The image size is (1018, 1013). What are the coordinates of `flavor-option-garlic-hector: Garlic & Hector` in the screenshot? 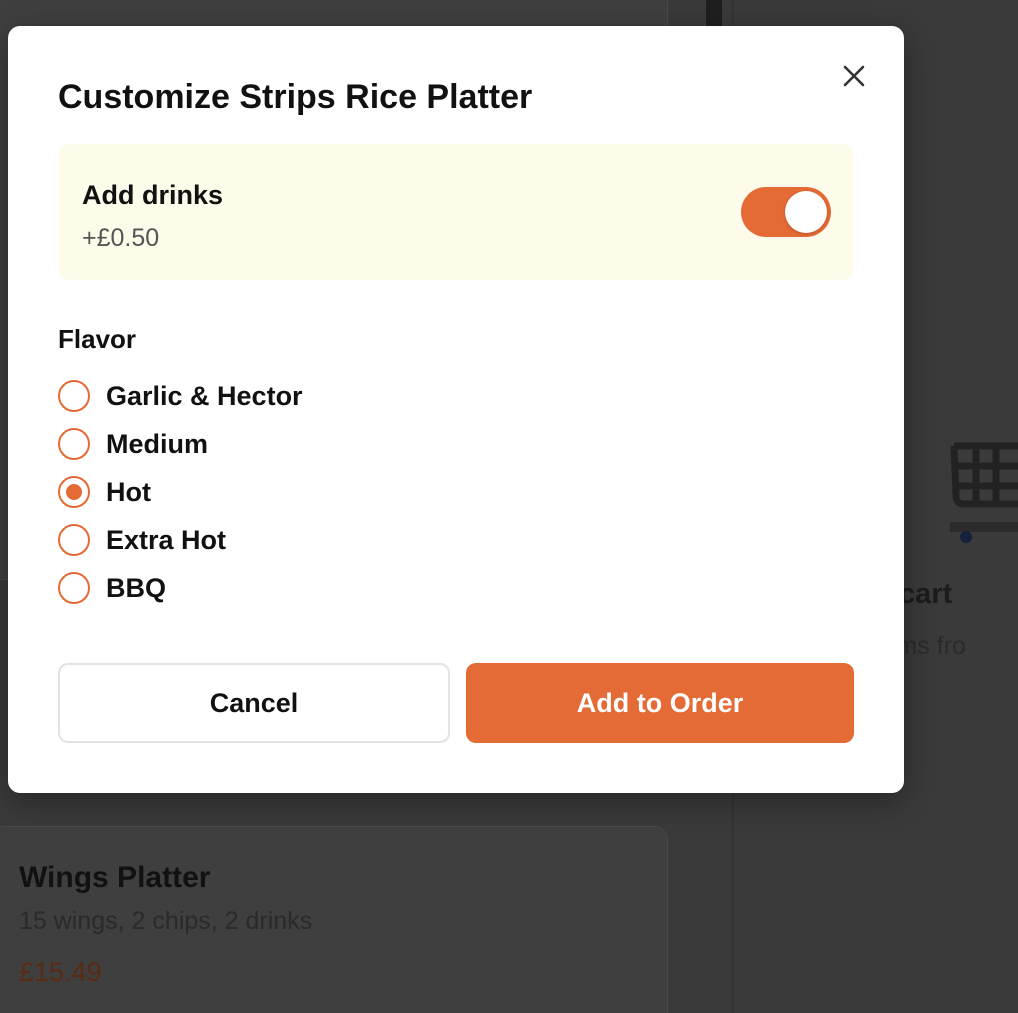 It's located at (180, 396).